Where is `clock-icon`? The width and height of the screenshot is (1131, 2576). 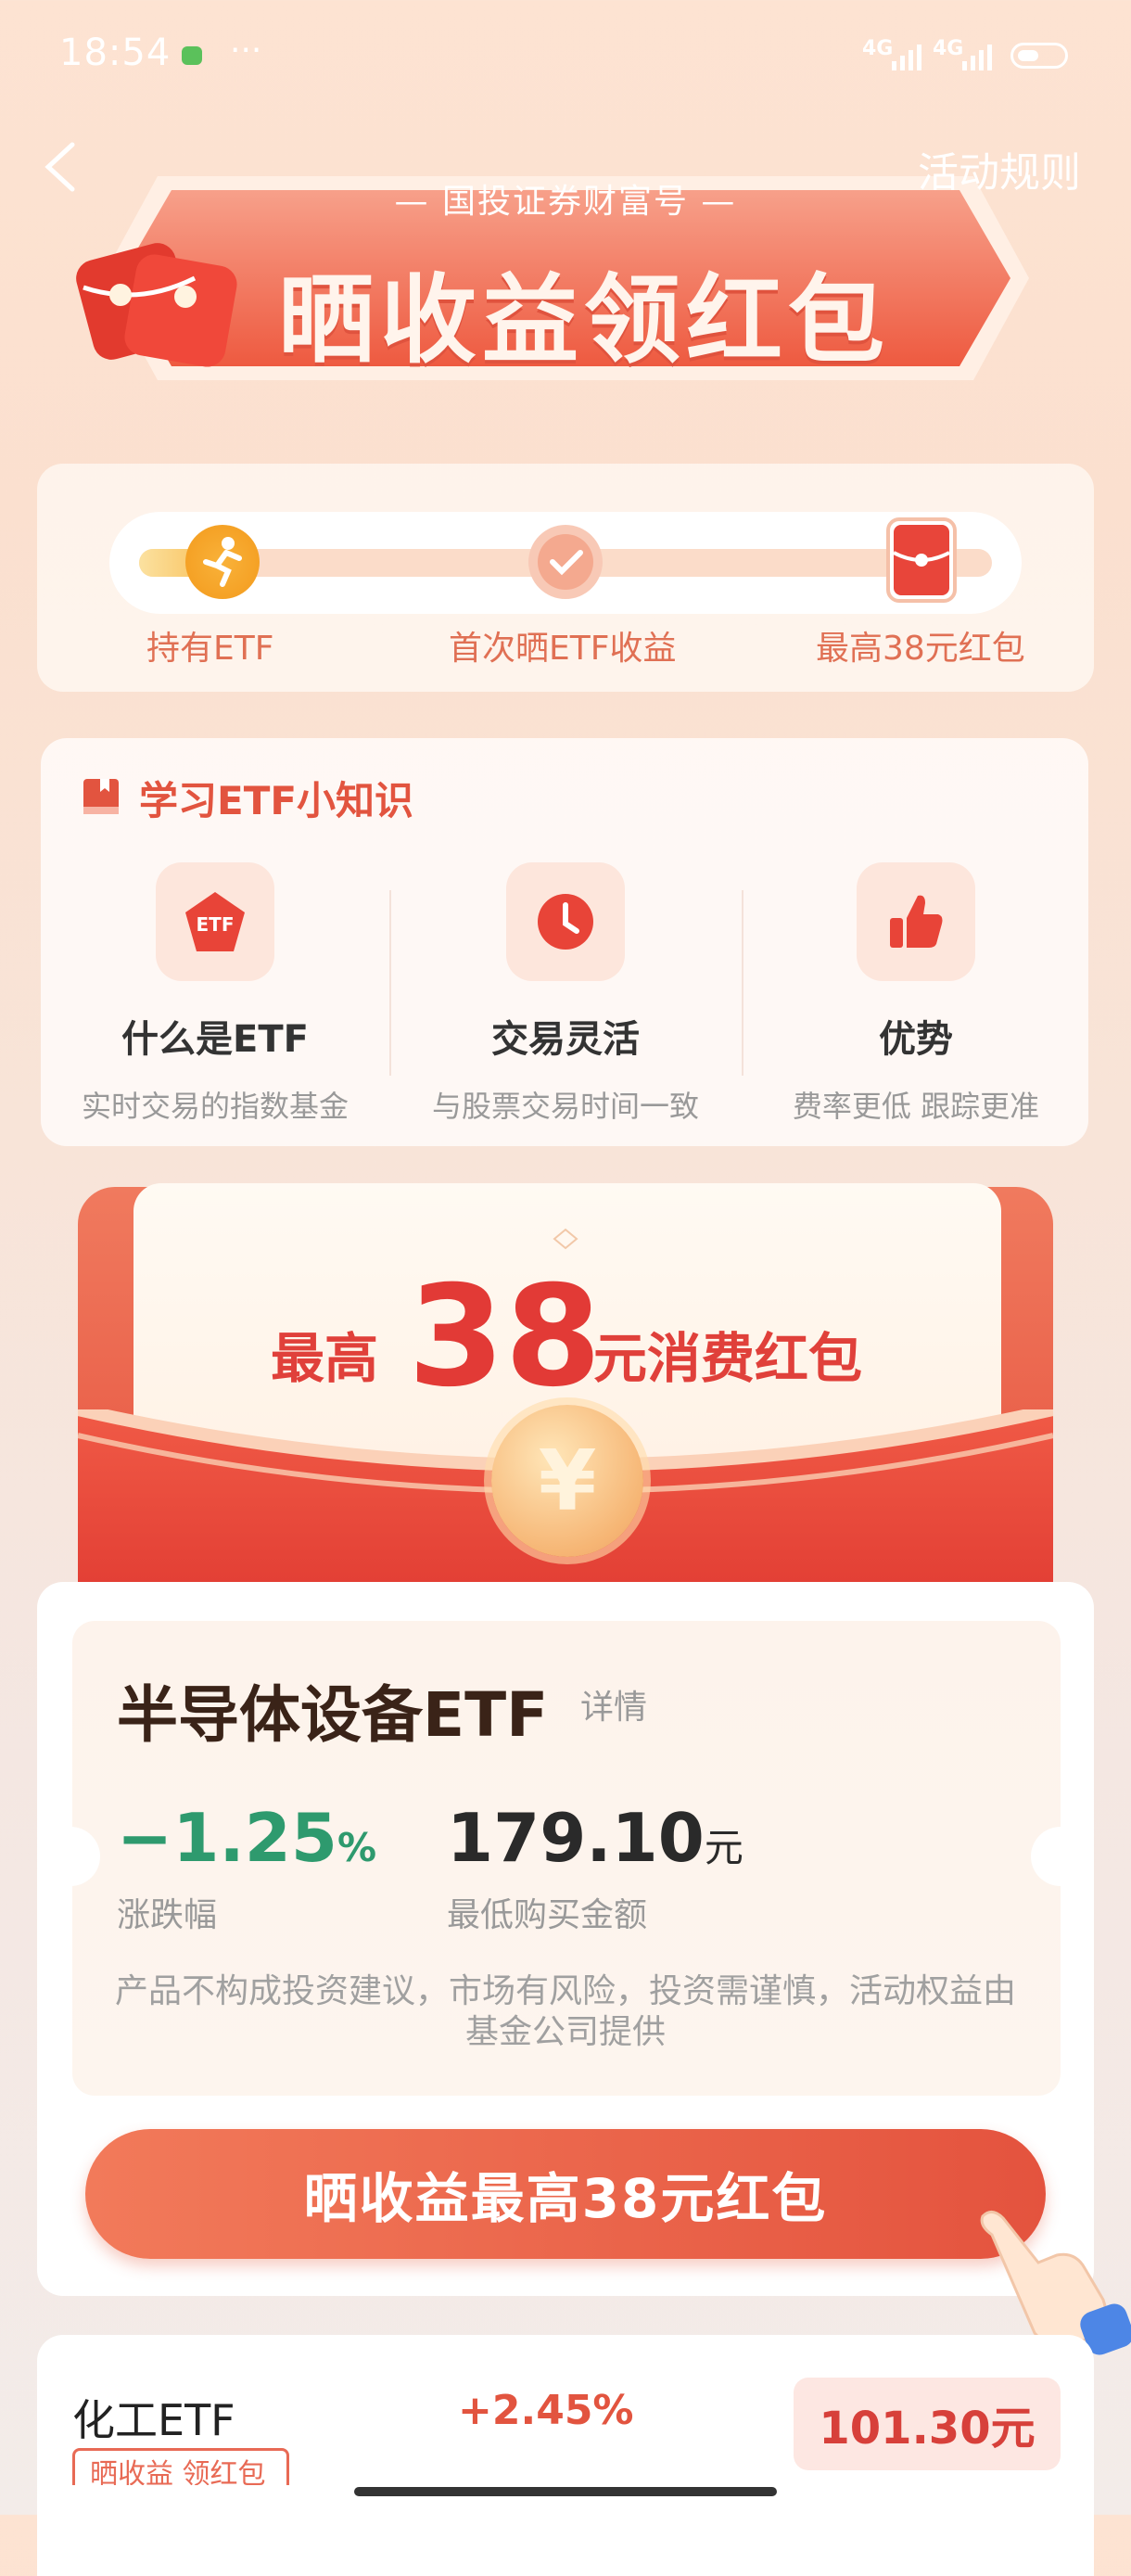
clock-icon is located at coordinates (565, 921).